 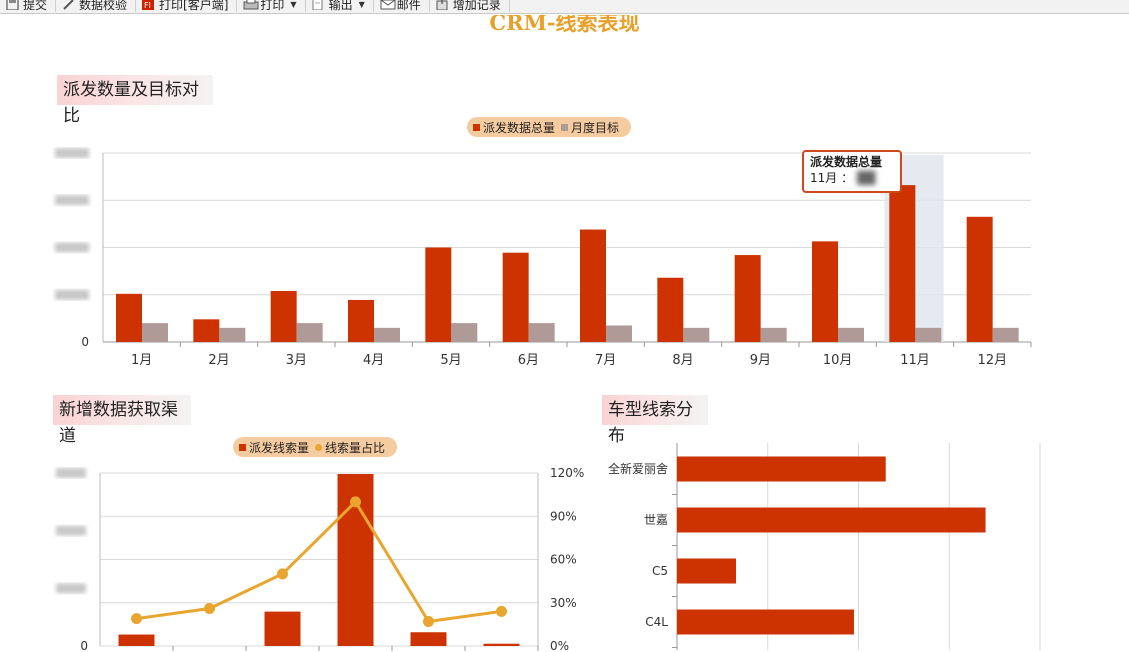 What do you see at coordinates (319, 561) in the screenshot?
I see `line-lead-share` at bounding box center [319, 561].